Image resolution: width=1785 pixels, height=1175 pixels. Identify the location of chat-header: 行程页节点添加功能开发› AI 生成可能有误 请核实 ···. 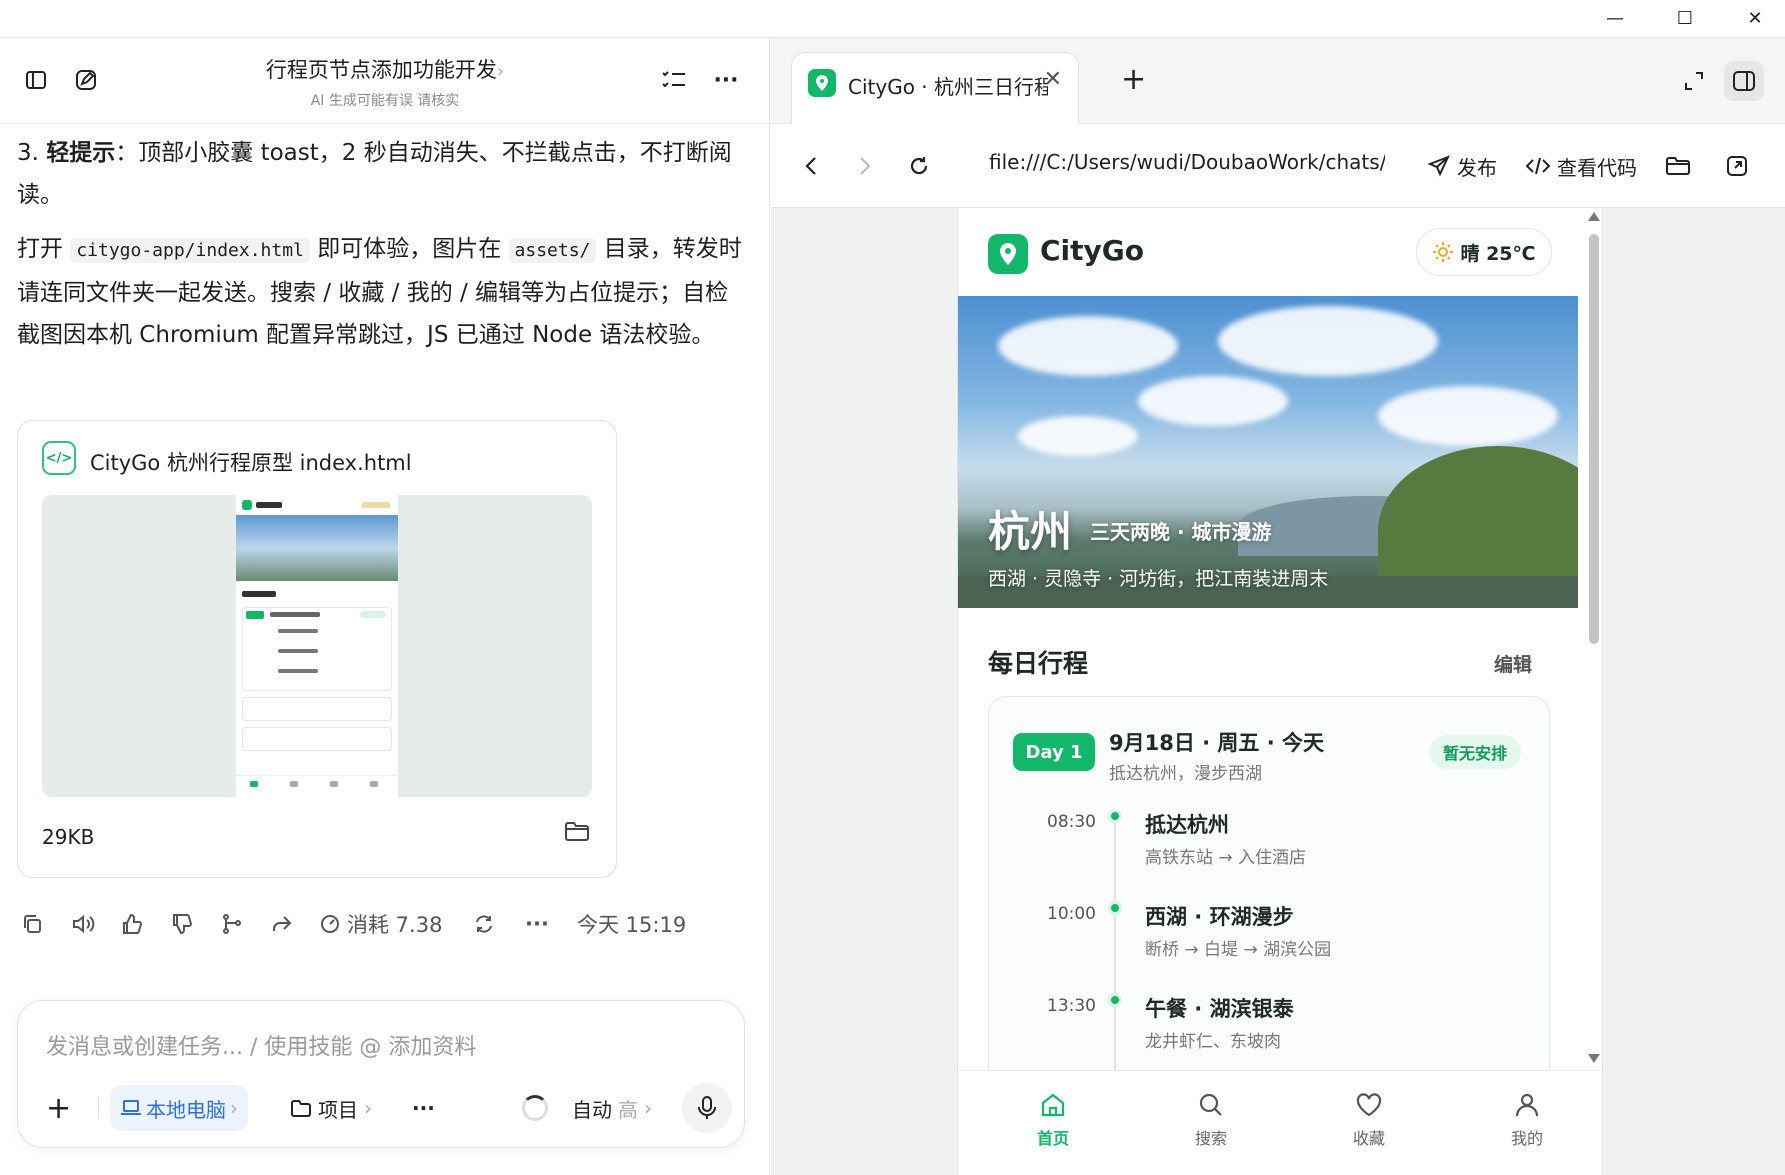
(384, 81).